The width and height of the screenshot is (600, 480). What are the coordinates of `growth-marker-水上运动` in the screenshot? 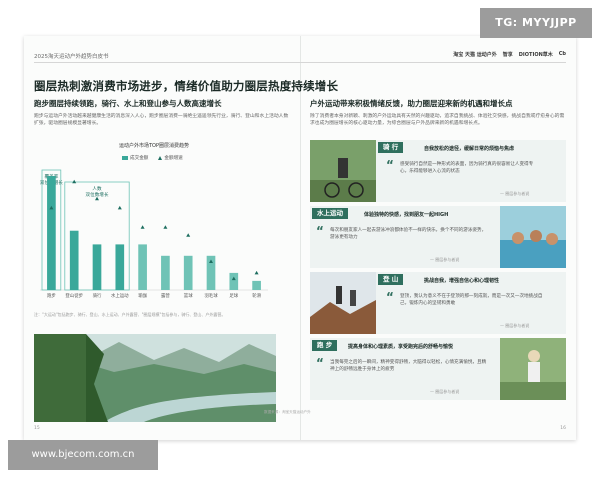 It's located at (119, 207).